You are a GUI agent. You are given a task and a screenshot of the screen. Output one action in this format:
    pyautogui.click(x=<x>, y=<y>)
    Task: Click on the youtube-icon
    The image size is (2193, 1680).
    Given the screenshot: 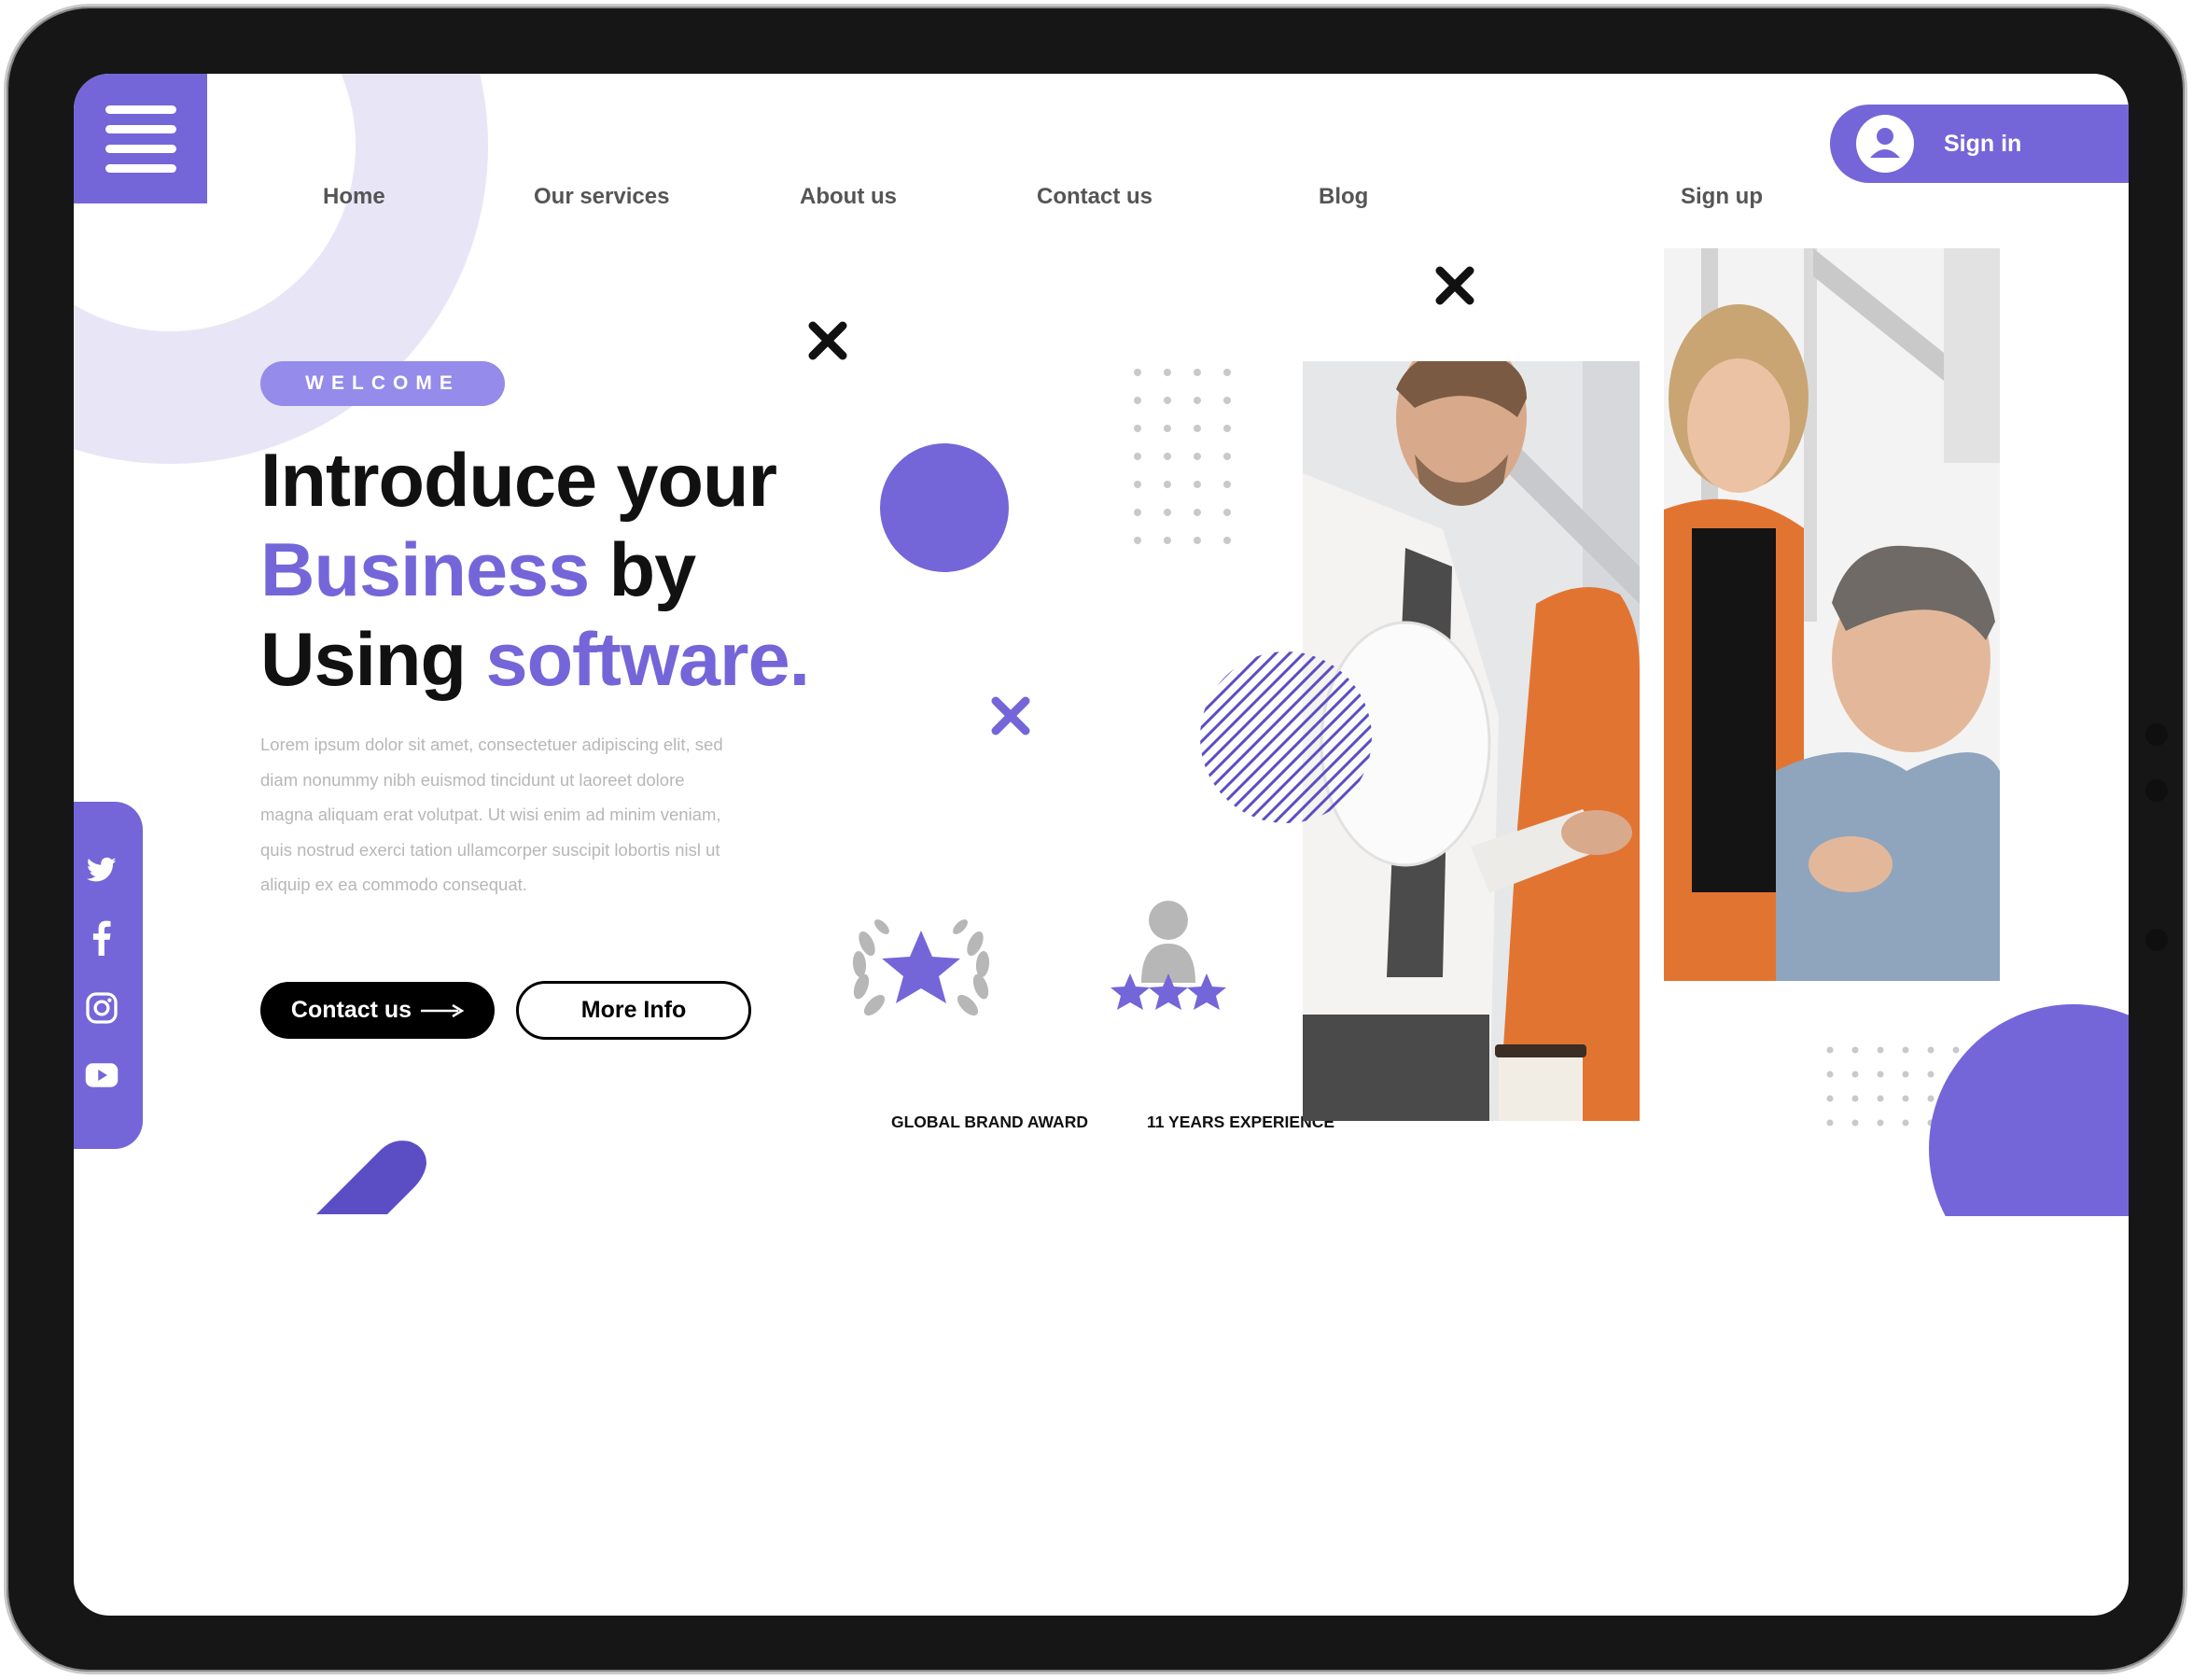 What is the action you would take?
    pyautogui.click(x=102, y=1075)
    